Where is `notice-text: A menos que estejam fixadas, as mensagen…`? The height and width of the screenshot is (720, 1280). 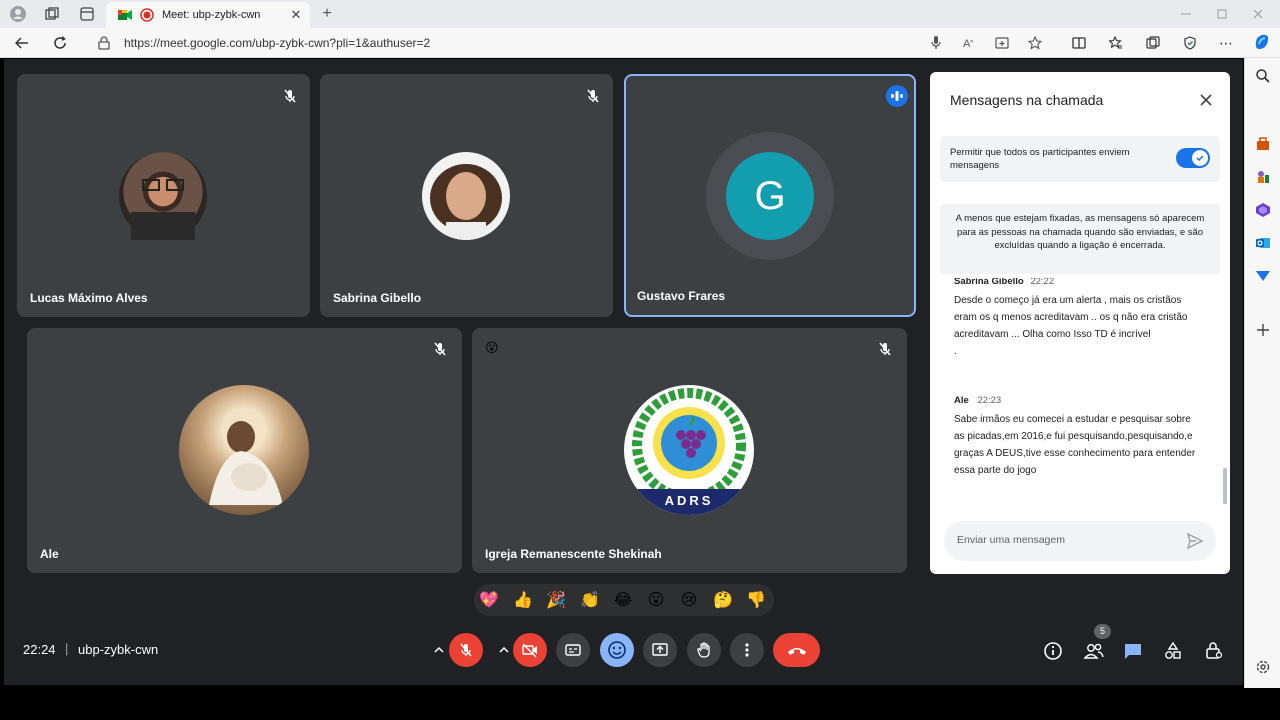 notice-text: A menos que estejam fixadas, as mensagen… is located at coordinates (1080, 232).